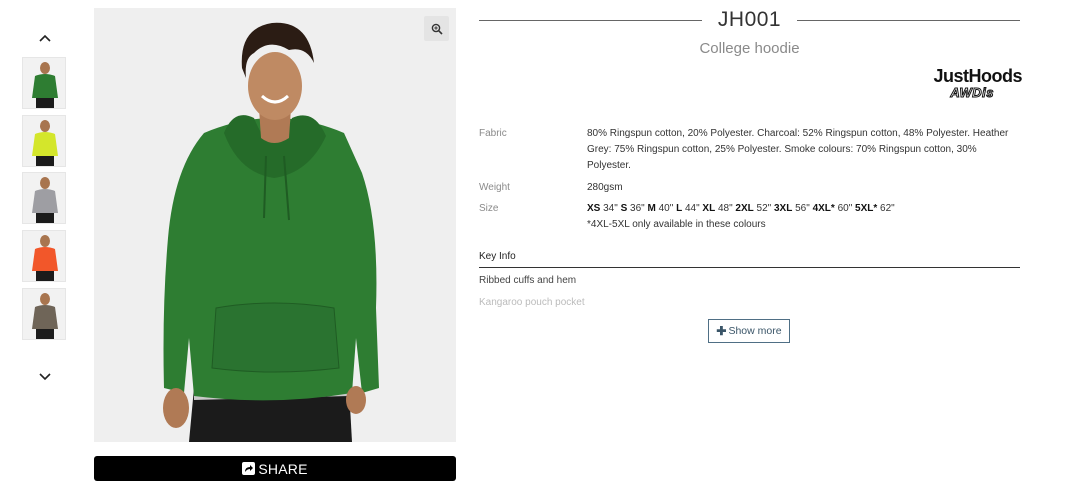 The width and height of the screenshot is (1071, 490). I want to click on title-divider-left, so click(590, 20).